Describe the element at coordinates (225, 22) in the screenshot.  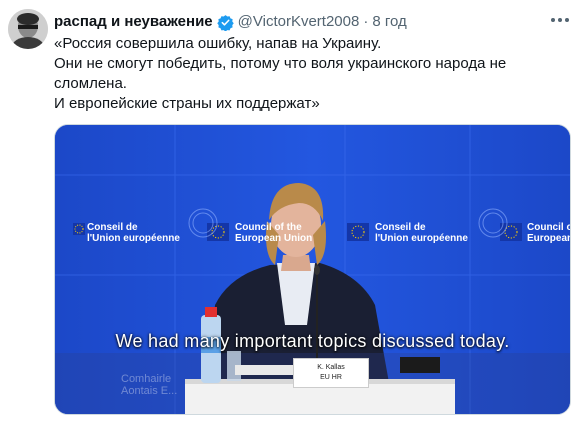
I see `verified-badge-icon` at that location.